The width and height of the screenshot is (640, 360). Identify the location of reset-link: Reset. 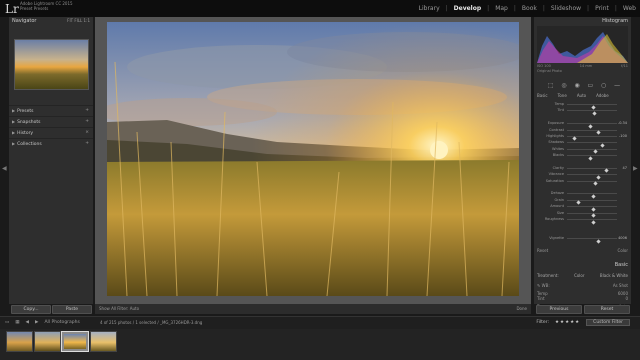
(542, 250).